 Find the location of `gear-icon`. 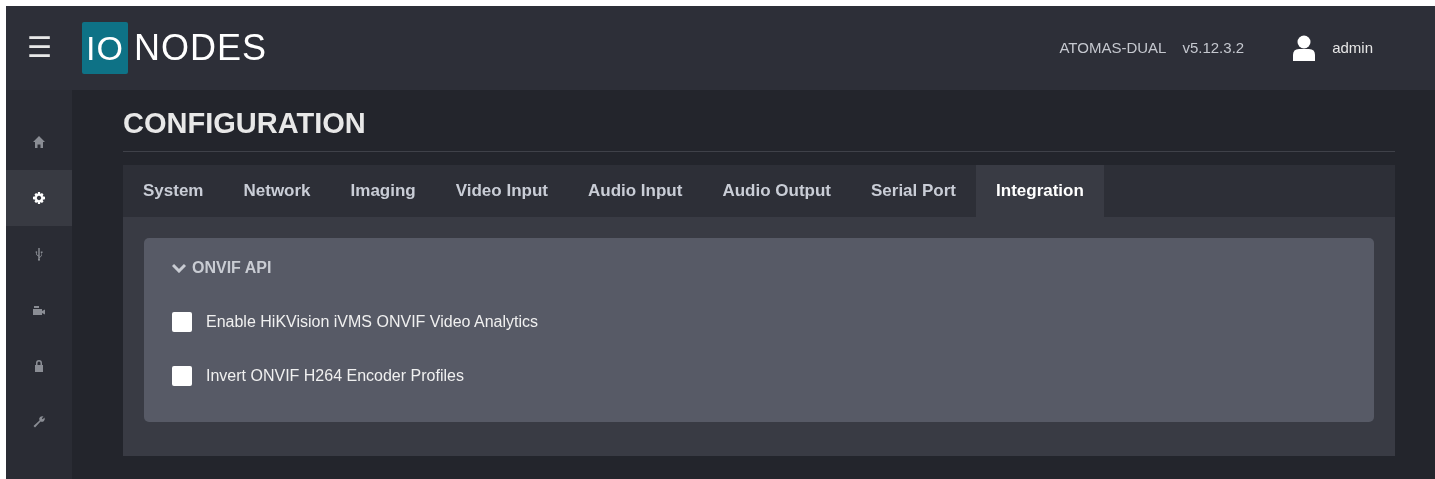

gear-icon is located at coordinates (39, 198).